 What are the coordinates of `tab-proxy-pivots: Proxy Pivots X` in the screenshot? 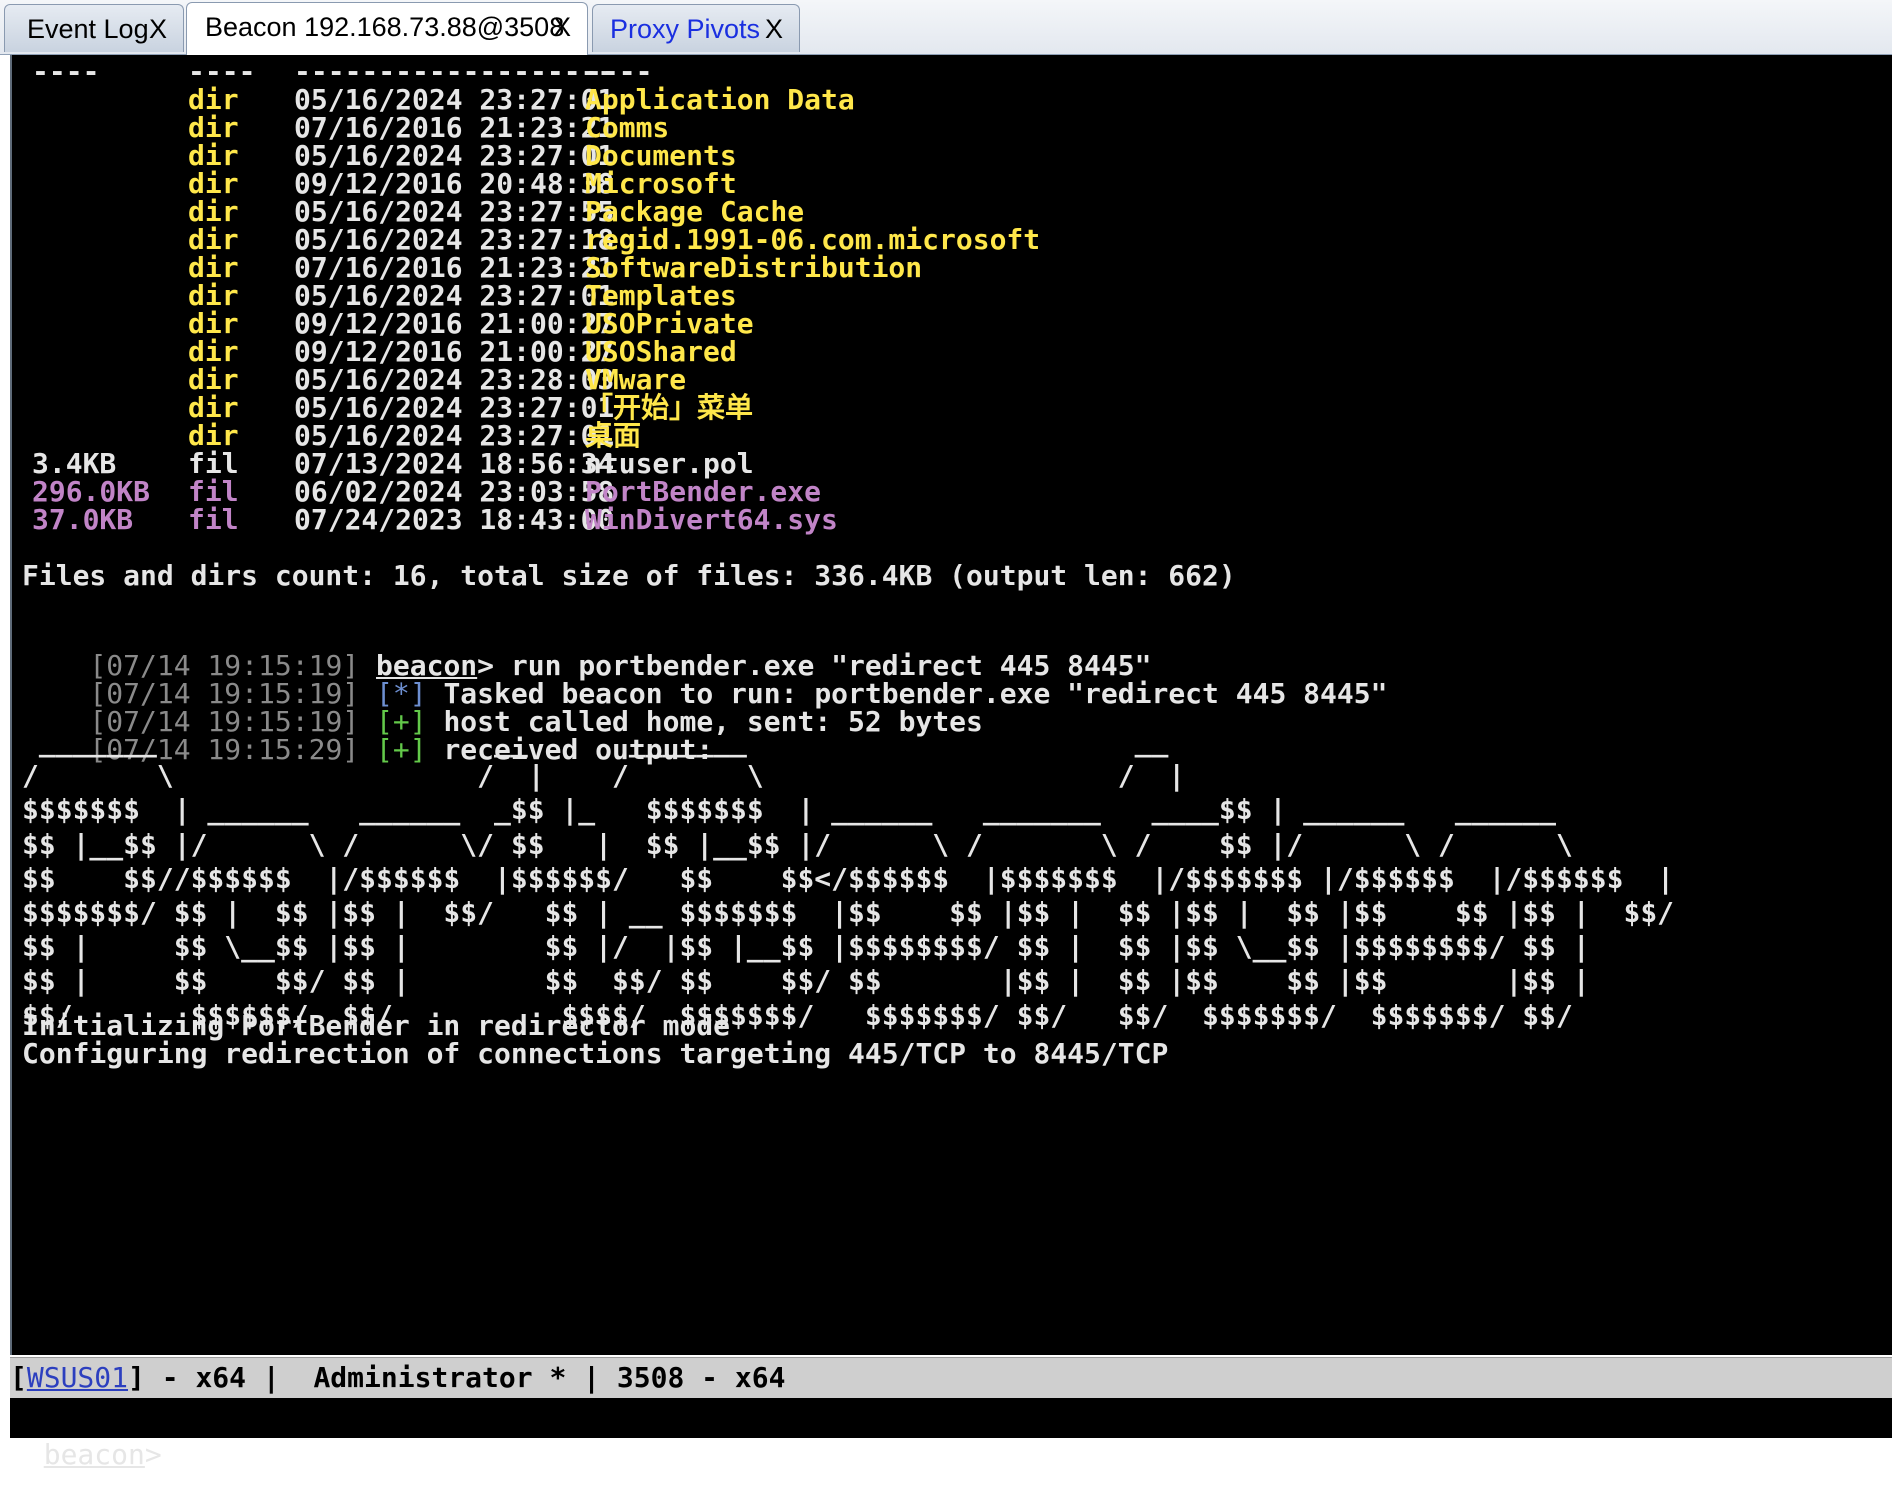 It's located at (696, 28).